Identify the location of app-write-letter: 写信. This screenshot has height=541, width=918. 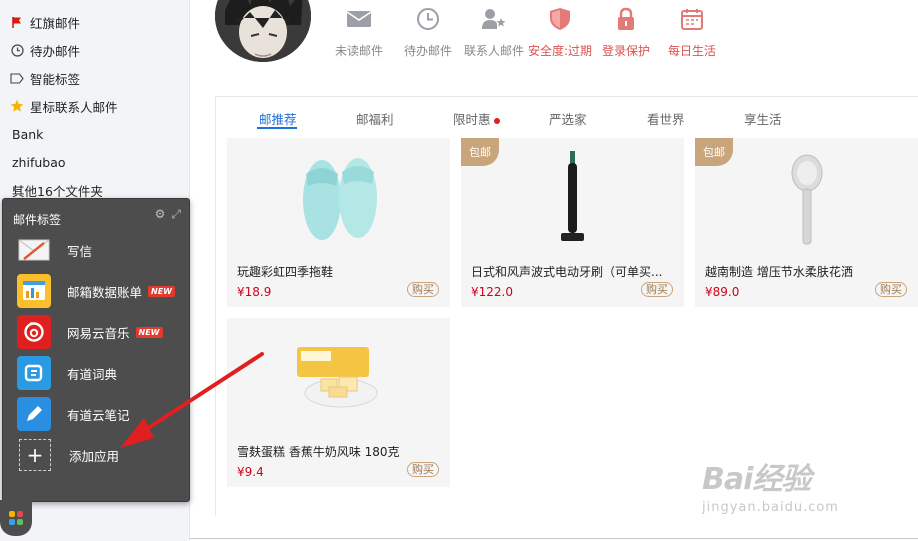
(54, 250).